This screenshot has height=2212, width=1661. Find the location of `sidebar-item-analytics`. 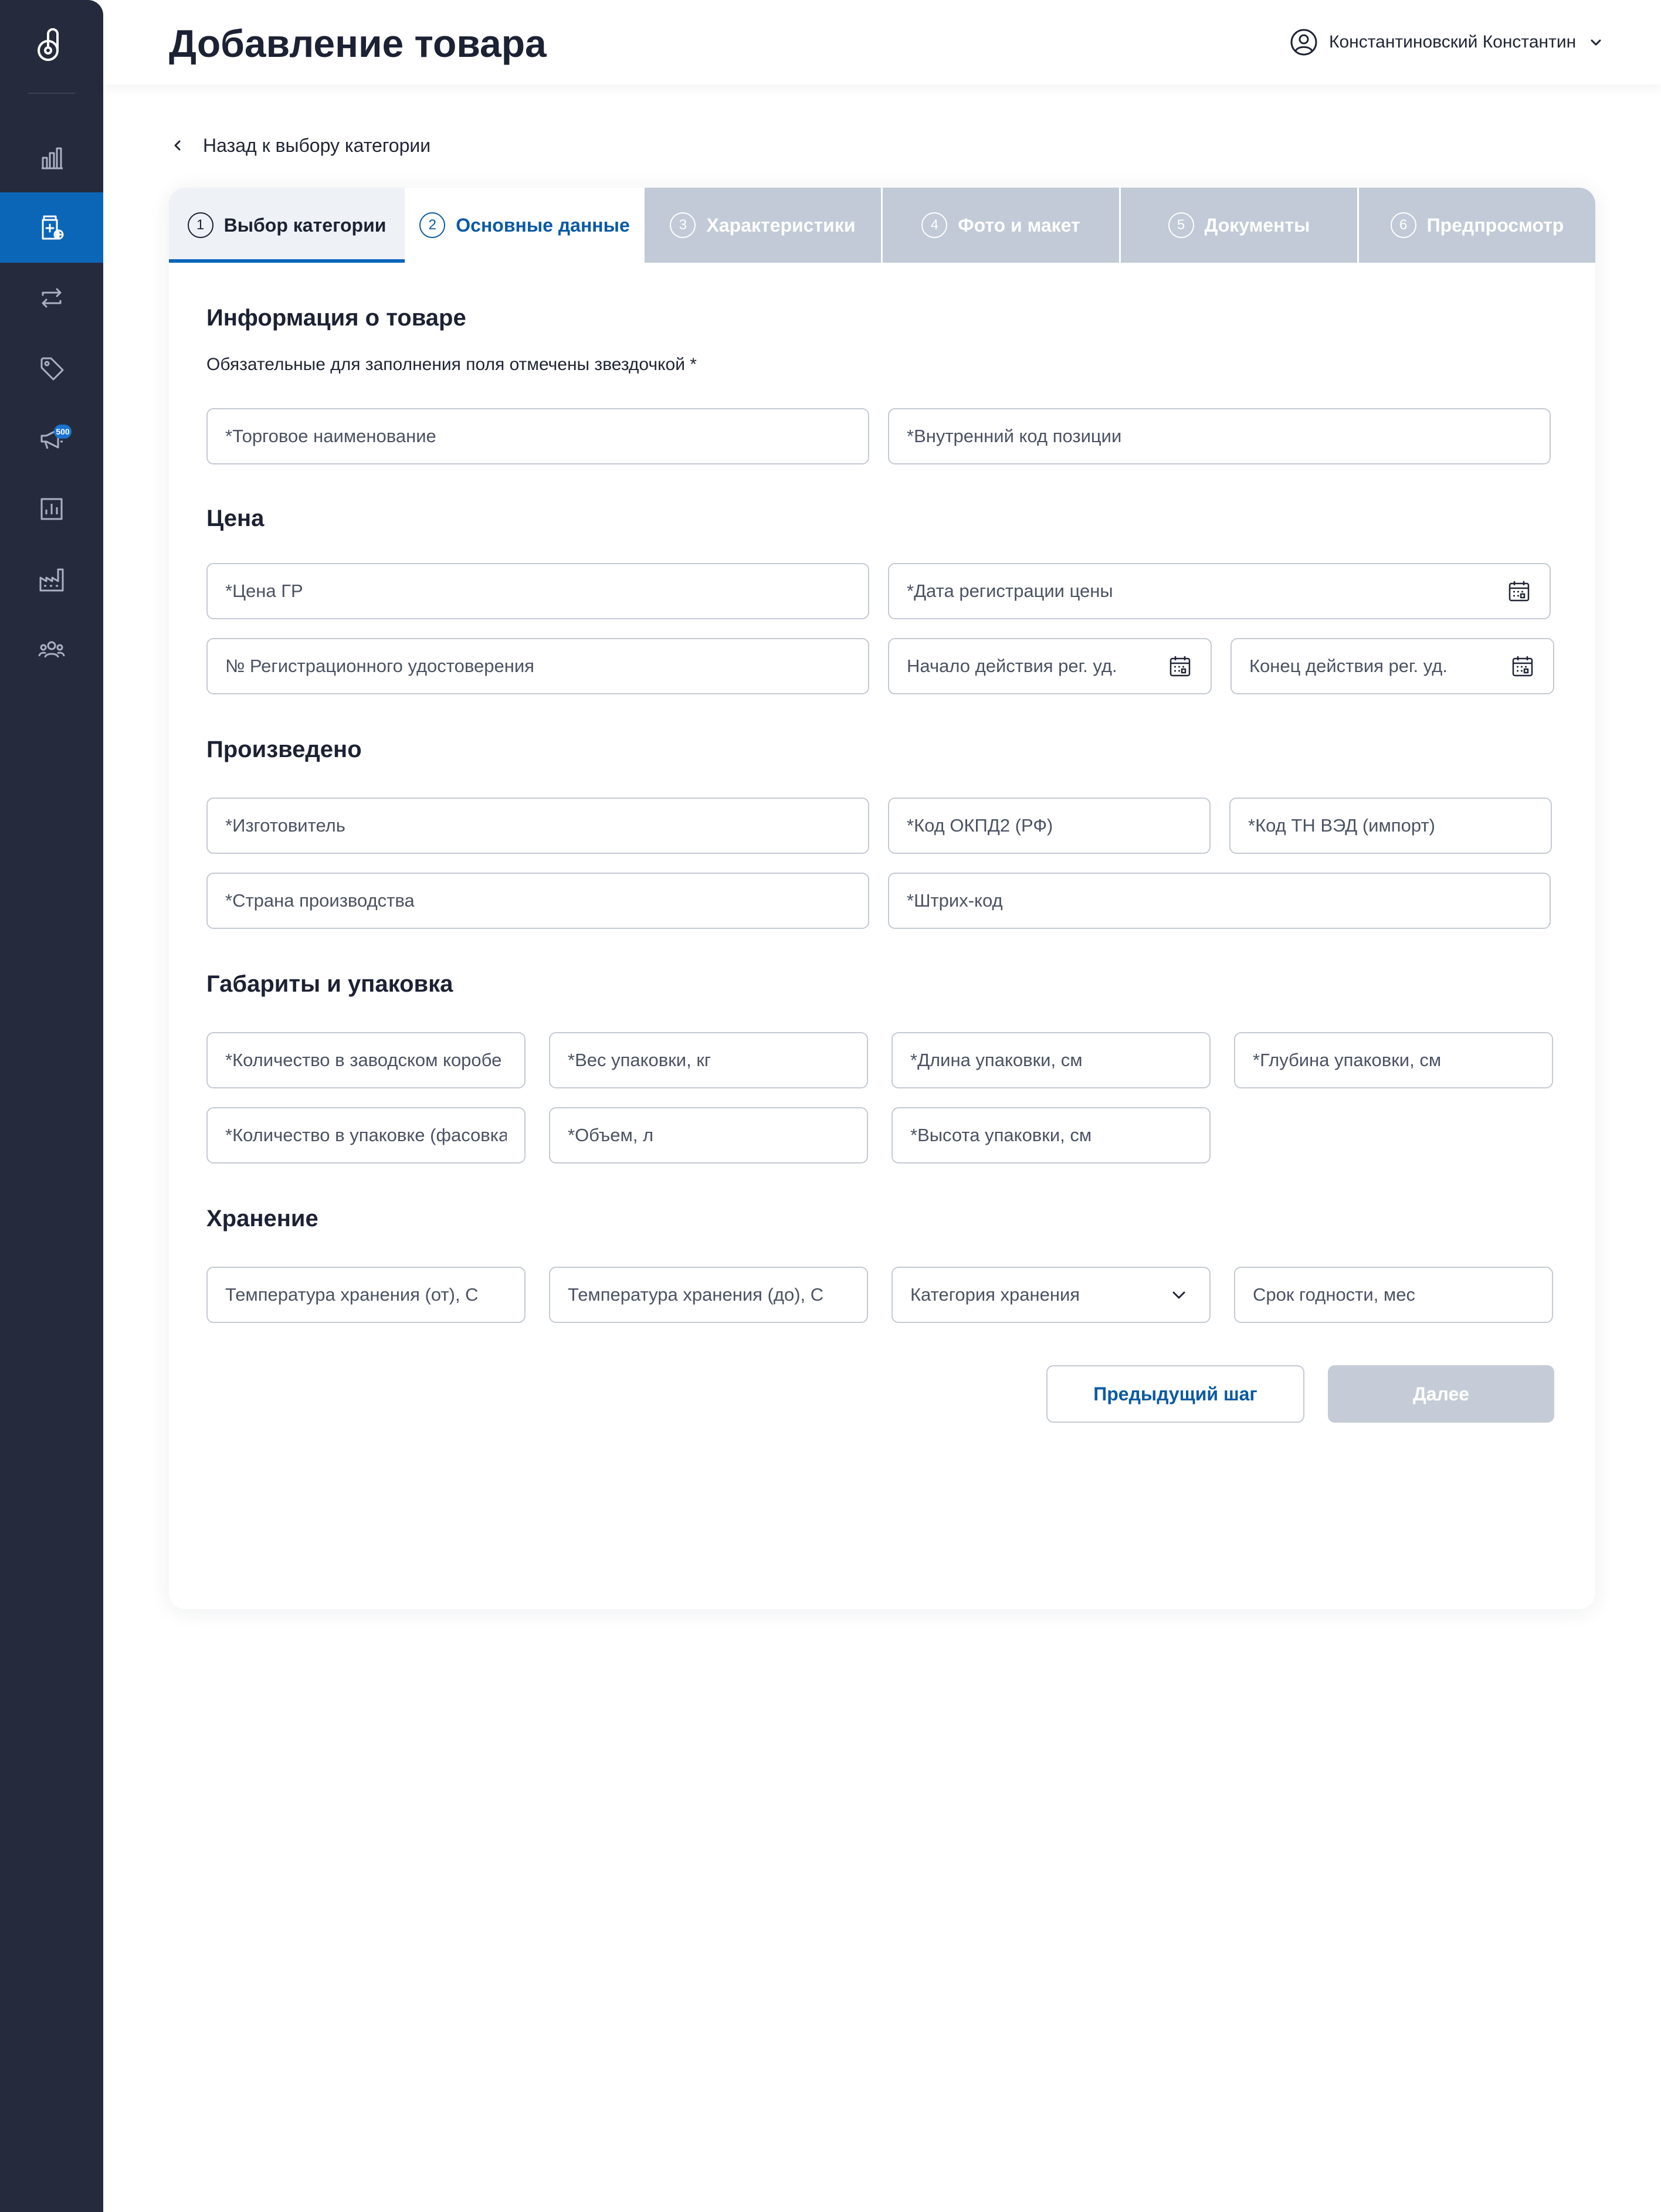

sidebar-item-analytics is located at coordinates (51, 157).